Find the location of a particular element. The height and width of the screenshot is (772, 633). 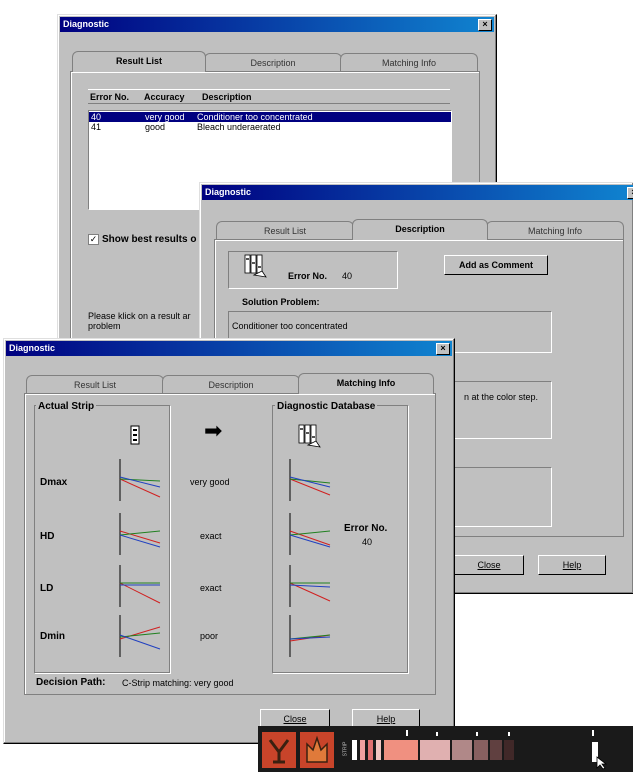

cause-text: n at the color step. is located at coordinates (501, 397).